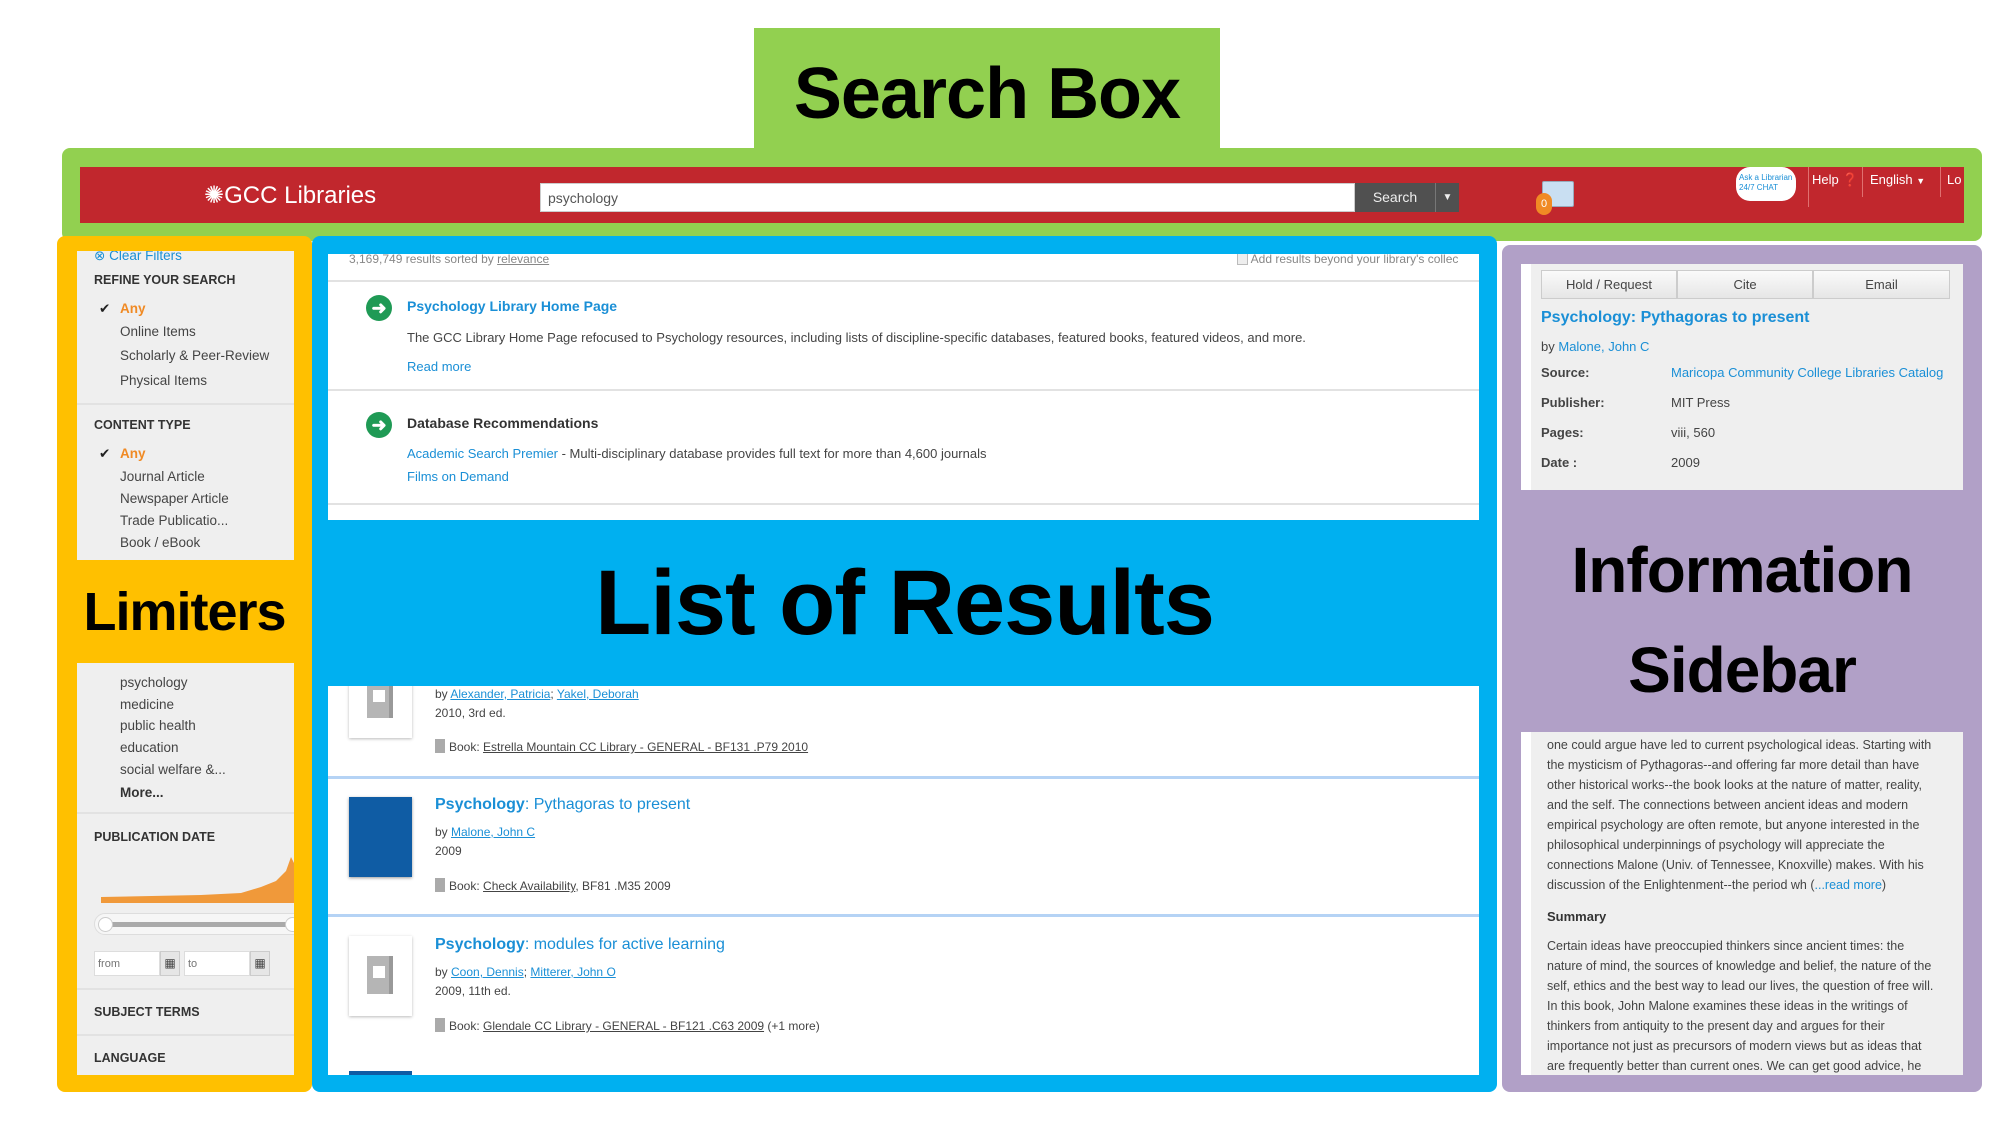  What do you see at coordinates (289, 924) in the screenshot?
I see `slider-handle-end` at bounding box center [289, 924].